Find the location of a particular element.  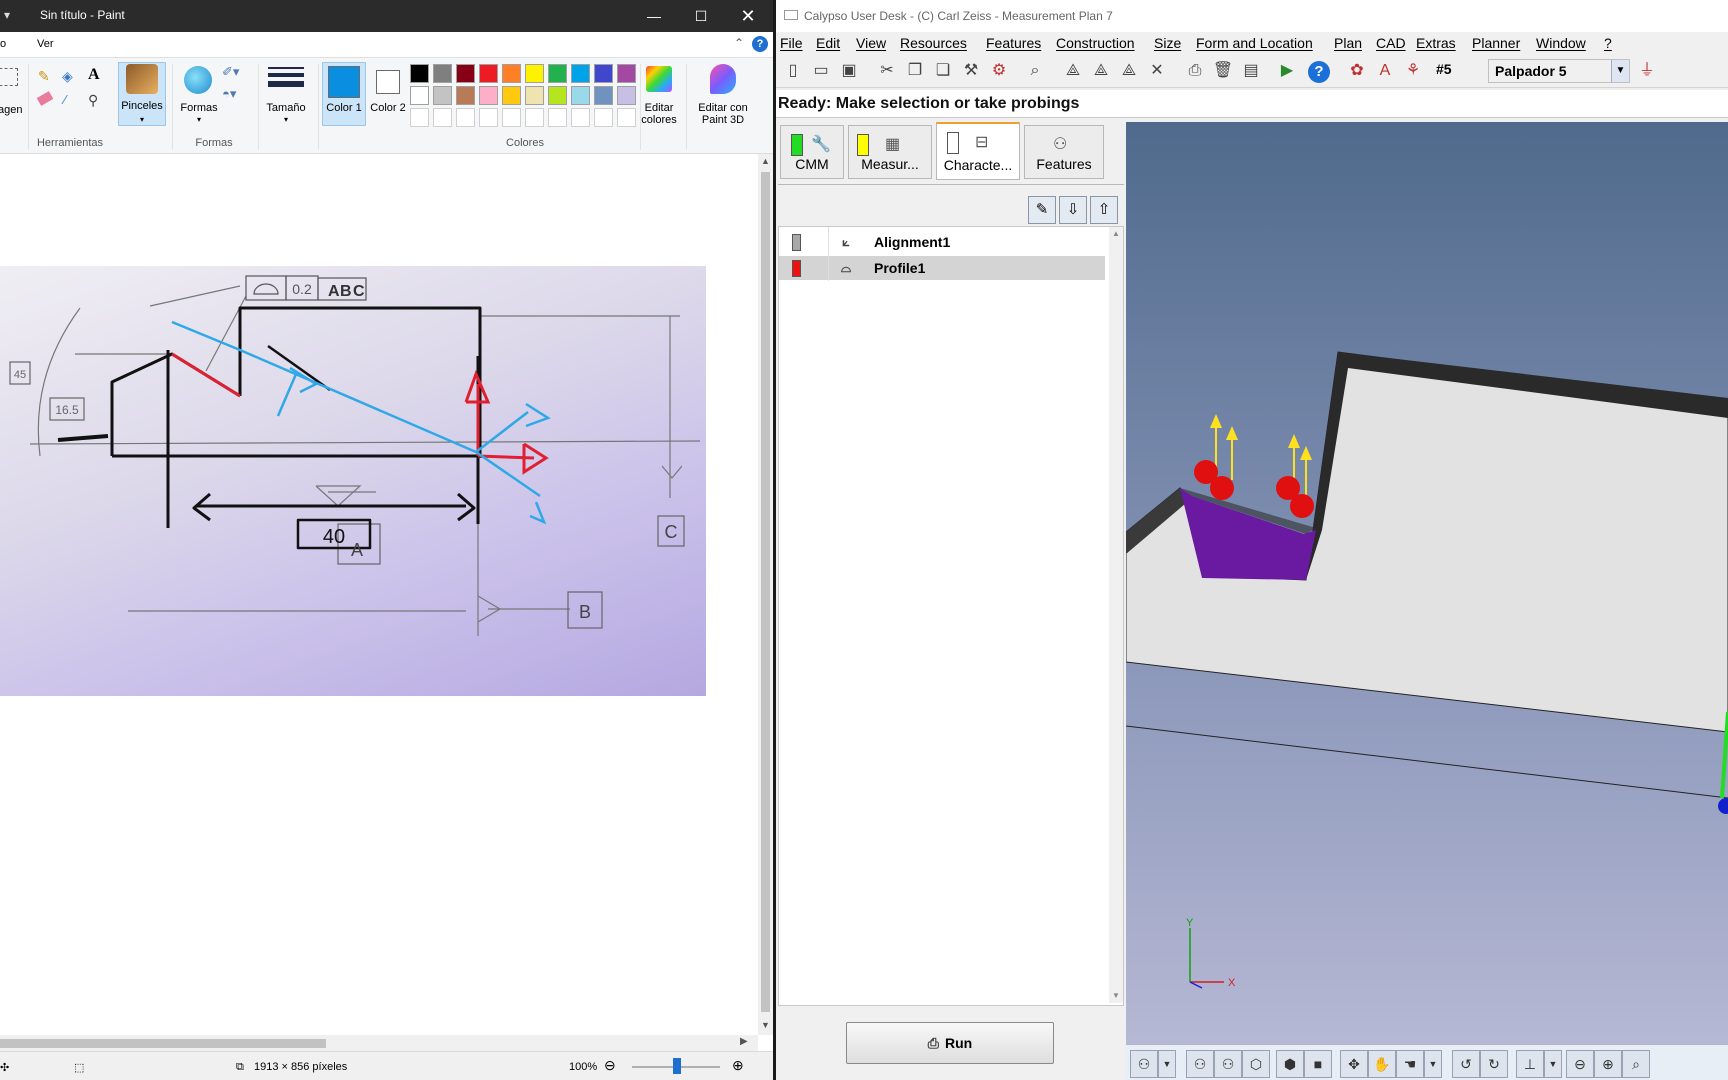

feature-icon-1: ⟁ is located at coordinates (1073, 71).